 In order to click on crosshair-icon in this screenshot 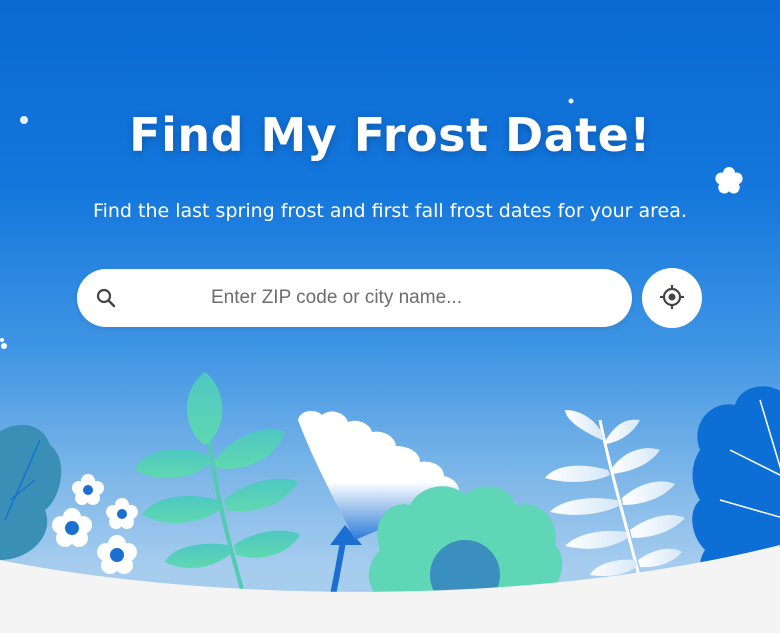, I will do `click(672, 298)`.